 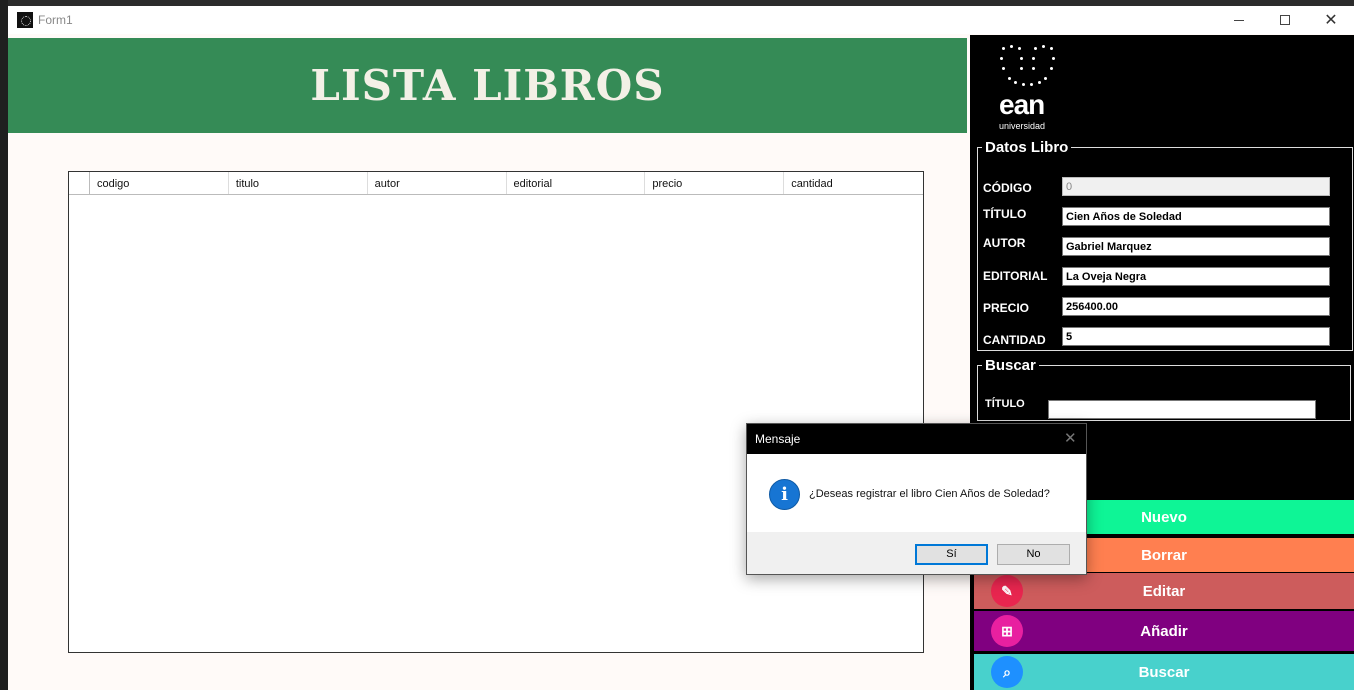 What do you see at coordinates (79, 183) in the screenshot?
I see `grid-row-header-corner` at bounding box center [79, 183].